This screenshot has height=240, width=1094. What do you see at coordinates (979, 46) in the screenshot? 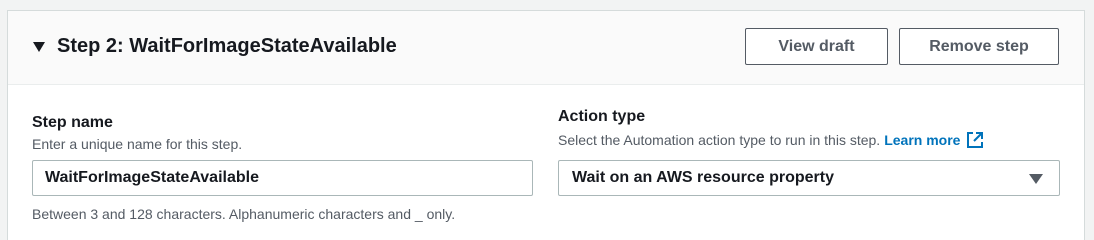
I see `remove-step-button: Remove step` at bounding box center [979, 46].